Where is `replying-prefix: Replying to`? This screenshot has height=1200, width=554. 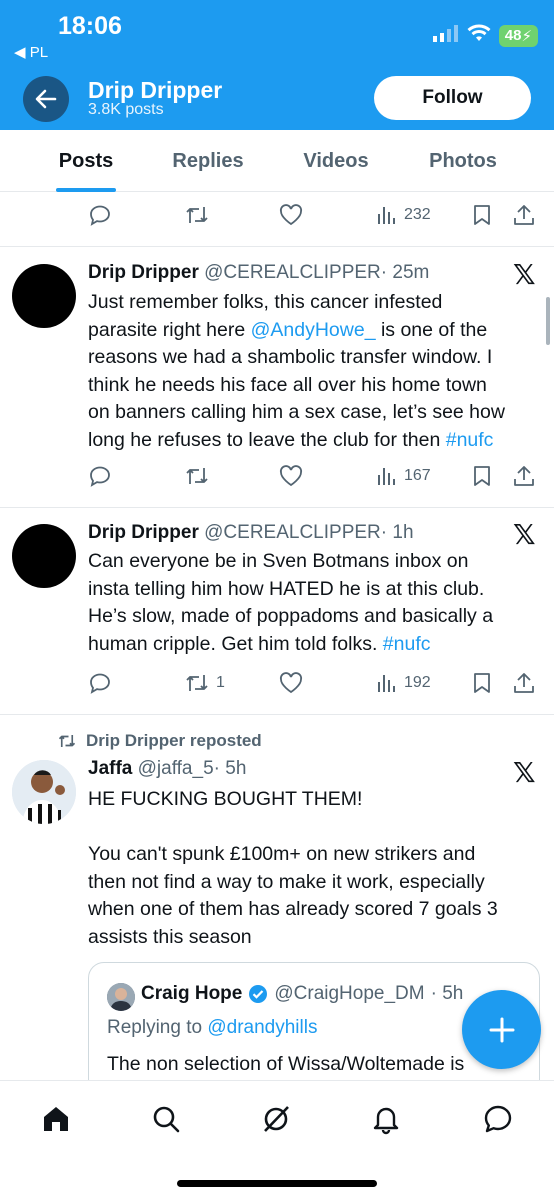 replying-prefix: Replying to is located at coordinates (157, 1027).